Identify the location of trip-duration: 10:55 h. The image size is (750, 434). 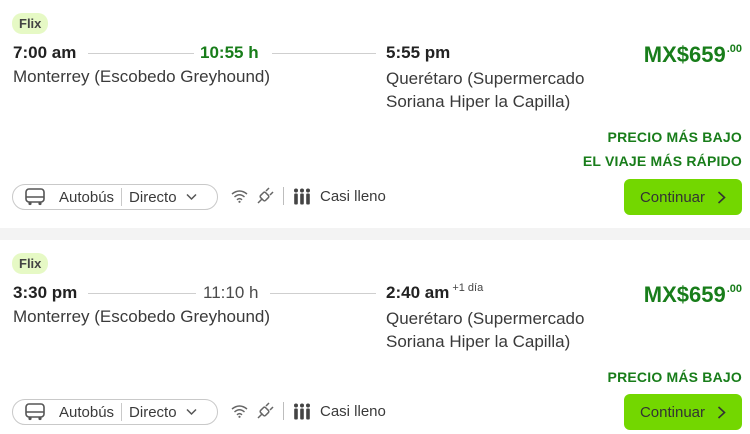
(229, 52).